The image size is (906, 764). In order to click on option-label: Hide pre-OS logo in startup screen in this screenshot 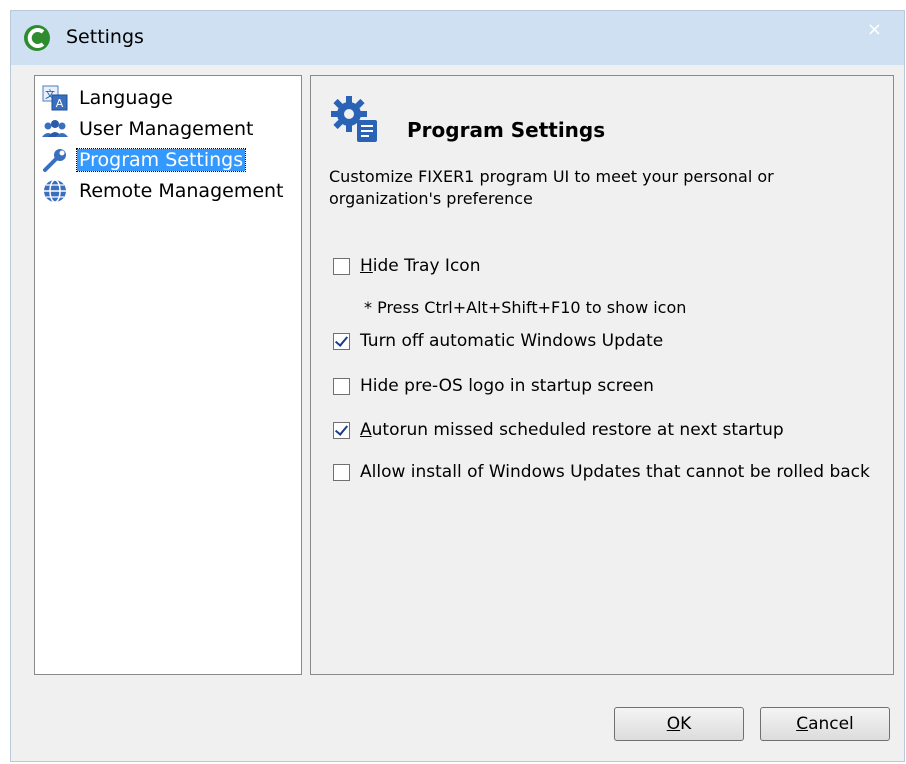, I will do `click(507, 386)`.